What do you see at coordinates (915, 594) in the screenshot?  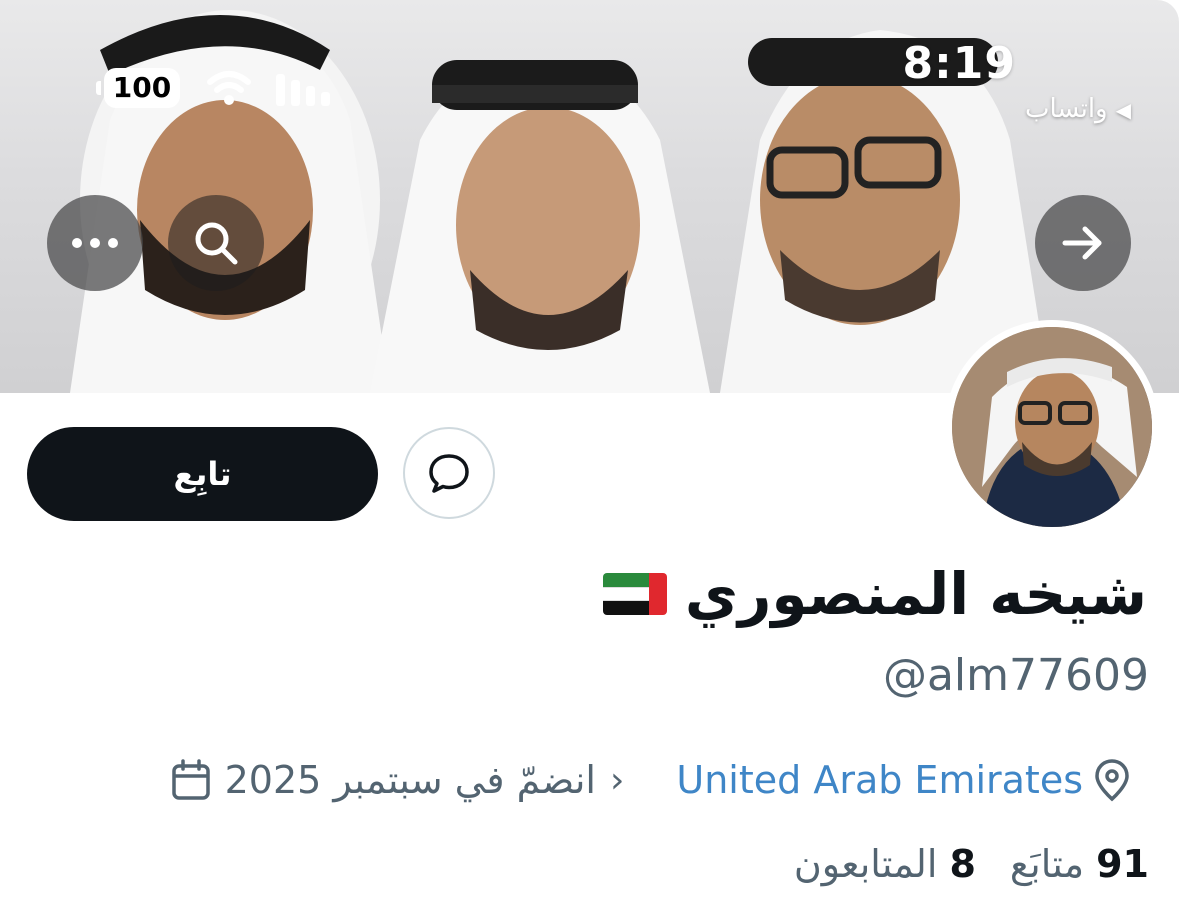 I see `display-name-text: شيخه المنصوري` at bounding box center [915, 594].